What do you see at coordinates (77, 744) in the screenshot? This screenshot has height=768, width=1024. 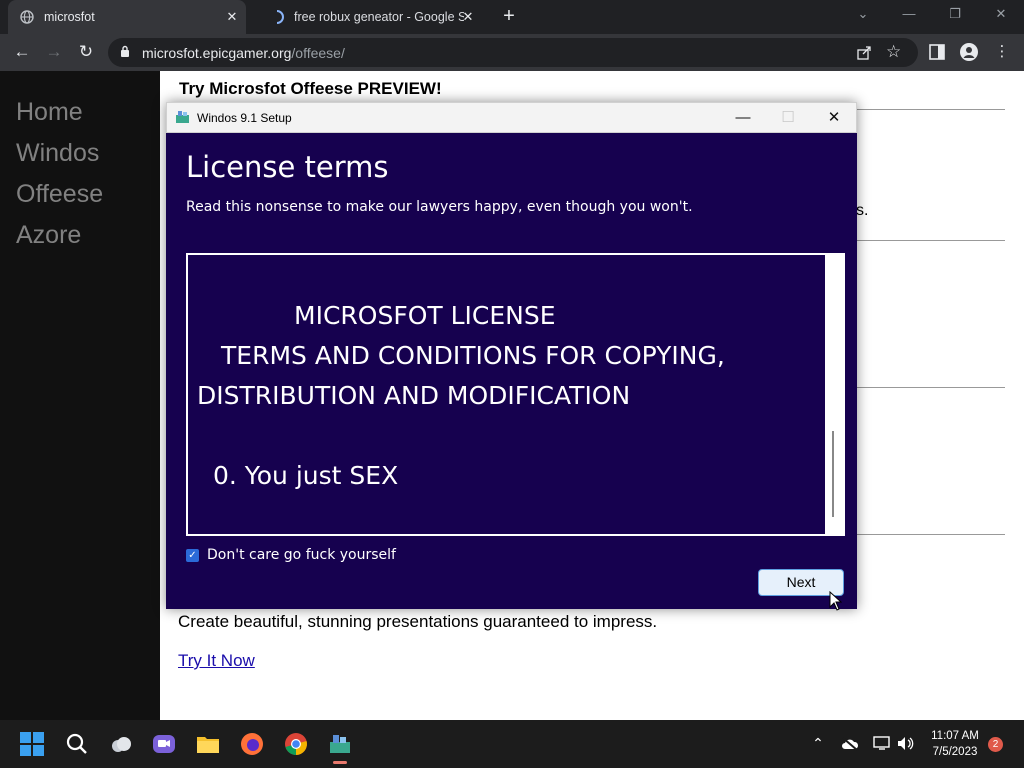 I see `search-icon` at bounding box center [77, 744].